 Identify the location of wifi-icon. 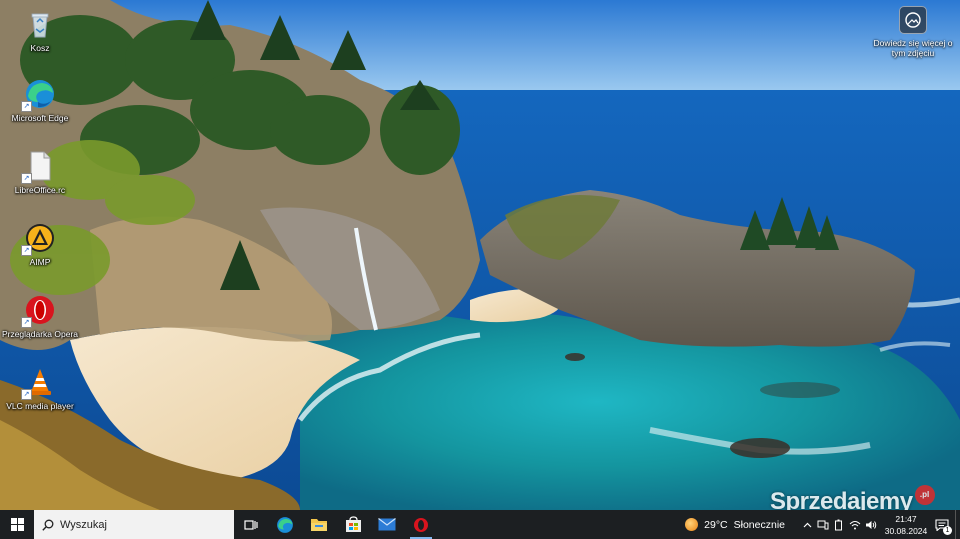
(855, 524).